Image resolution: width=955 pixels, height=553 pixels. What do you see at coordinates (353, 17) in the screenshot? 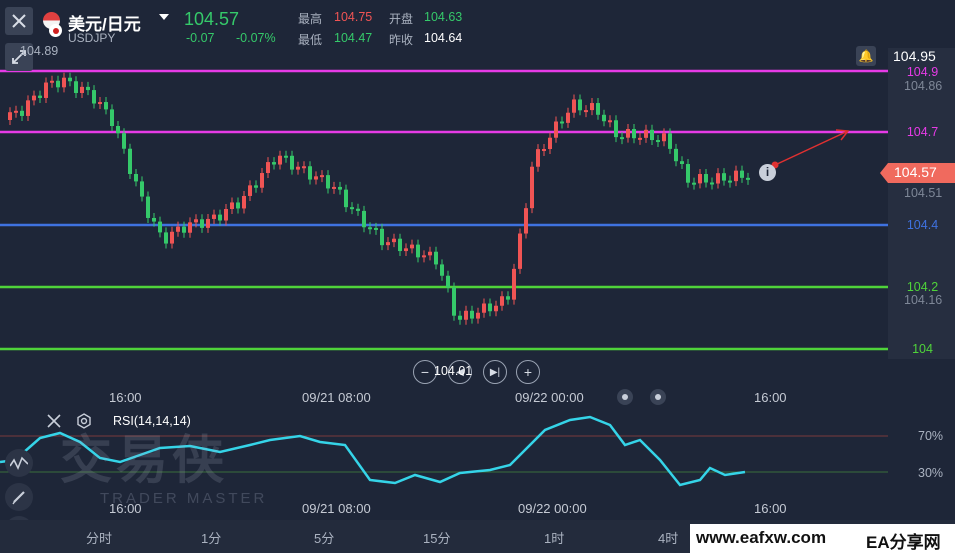
I see `high-value: 104.75` at bounding box center [353, 17].